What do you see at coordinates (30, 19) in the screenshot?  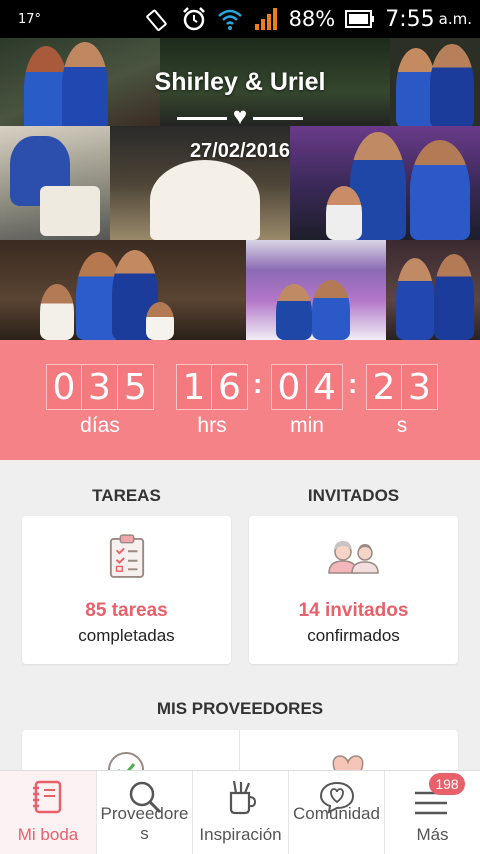 I see `temperature-text: 17°` at bounding box center [30, 19].